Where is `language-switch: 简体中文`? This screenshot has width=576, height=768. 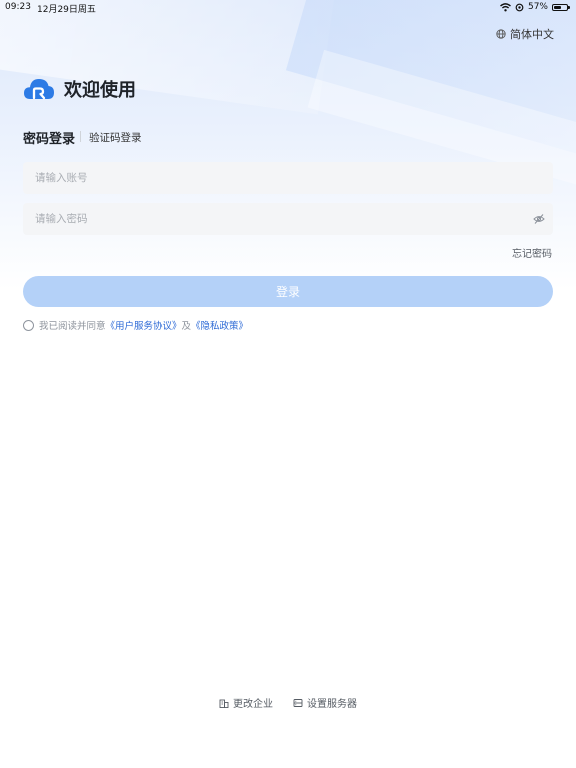
language-switch: 简体中文 is located at coordinates (525, 34).